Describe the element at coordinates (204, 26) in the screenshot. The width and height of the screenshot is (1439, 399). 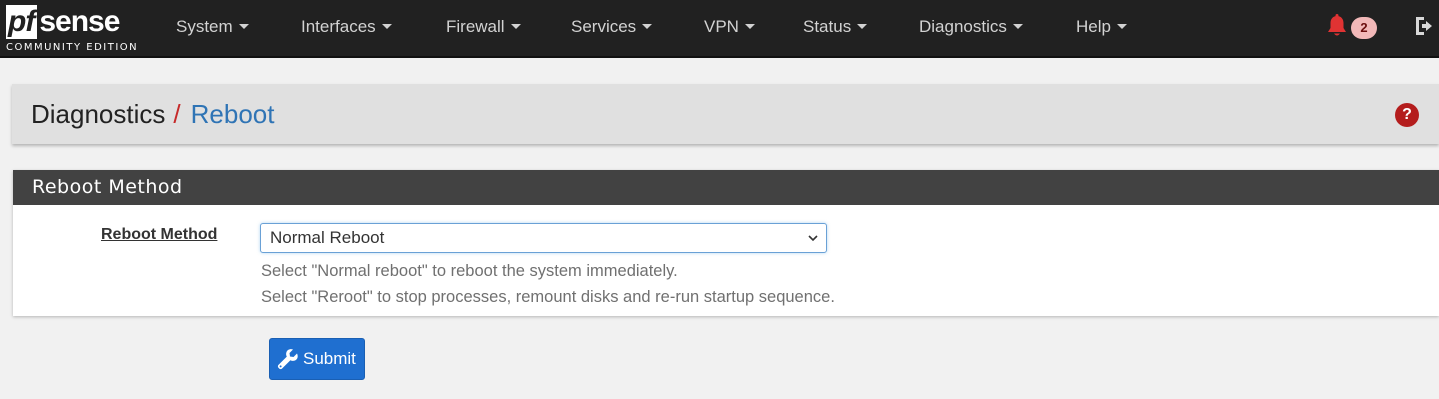
I see `nav-system-label: System` at that location.